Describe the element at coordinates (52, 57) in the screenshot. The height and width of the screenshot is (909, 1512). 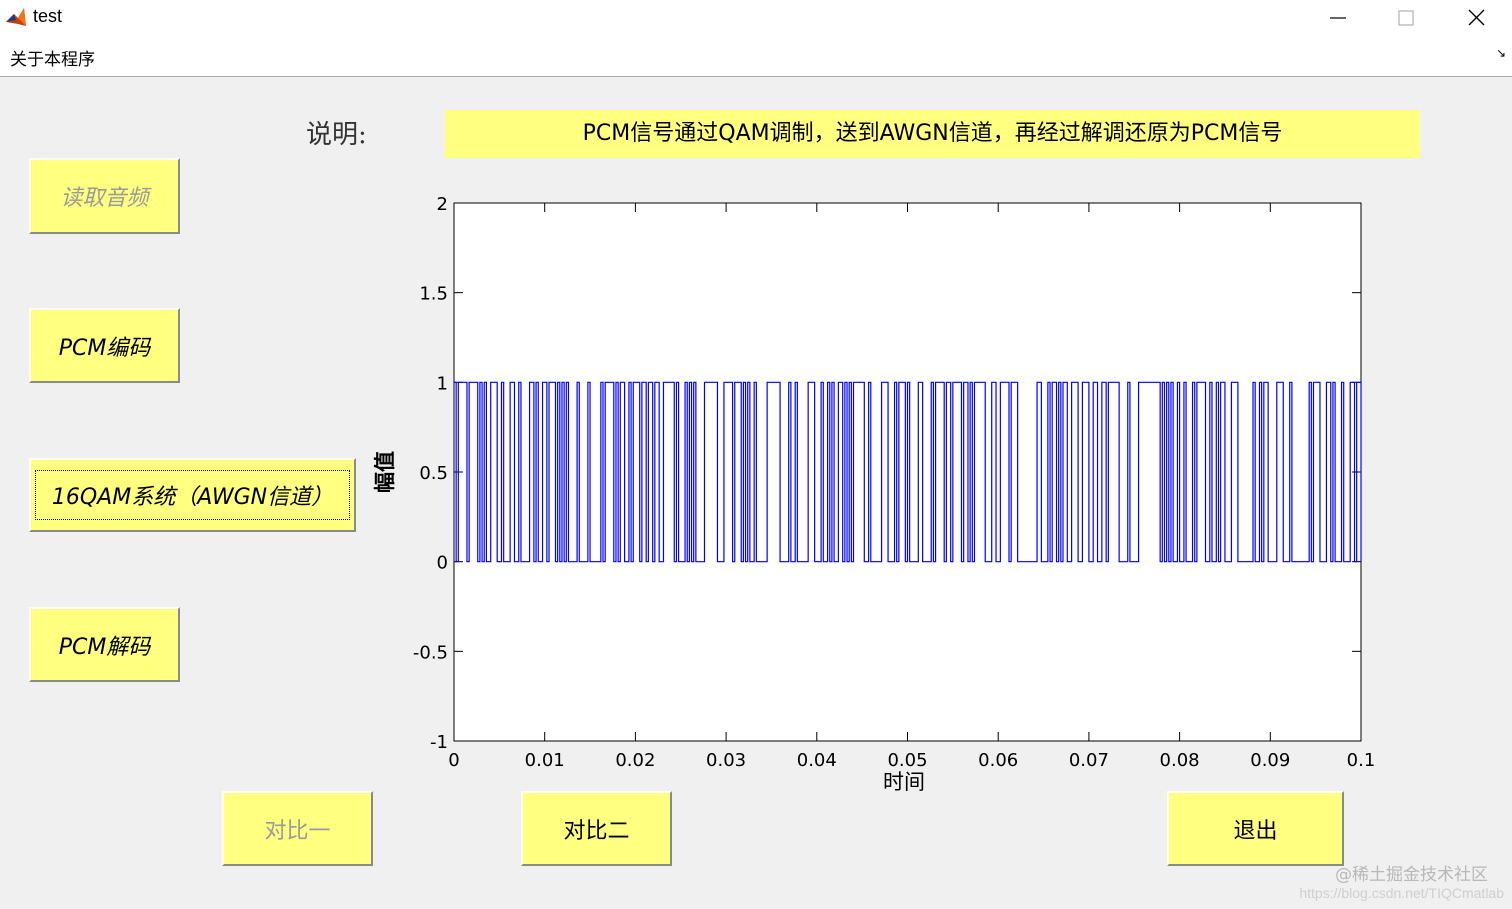
I see `menu-item-about: 关于本程序` at that location.